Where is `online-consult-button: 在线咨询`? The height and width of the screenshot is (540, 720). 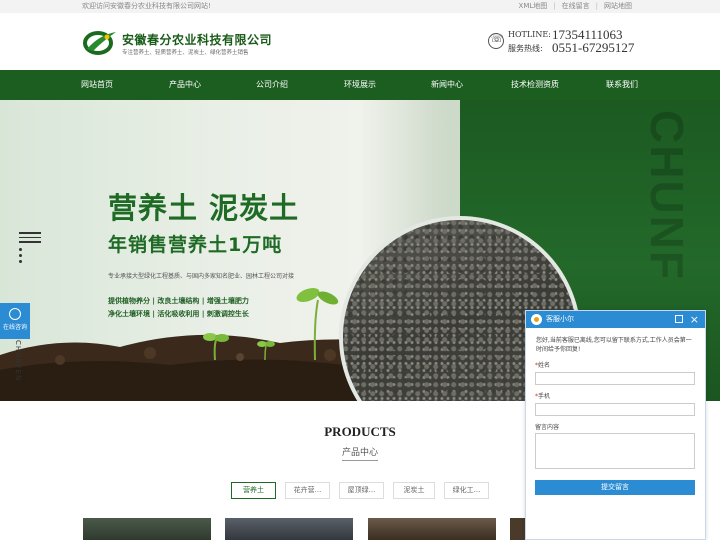 online-consult-button: 在线咨询 is located at coordinates (15, 321).